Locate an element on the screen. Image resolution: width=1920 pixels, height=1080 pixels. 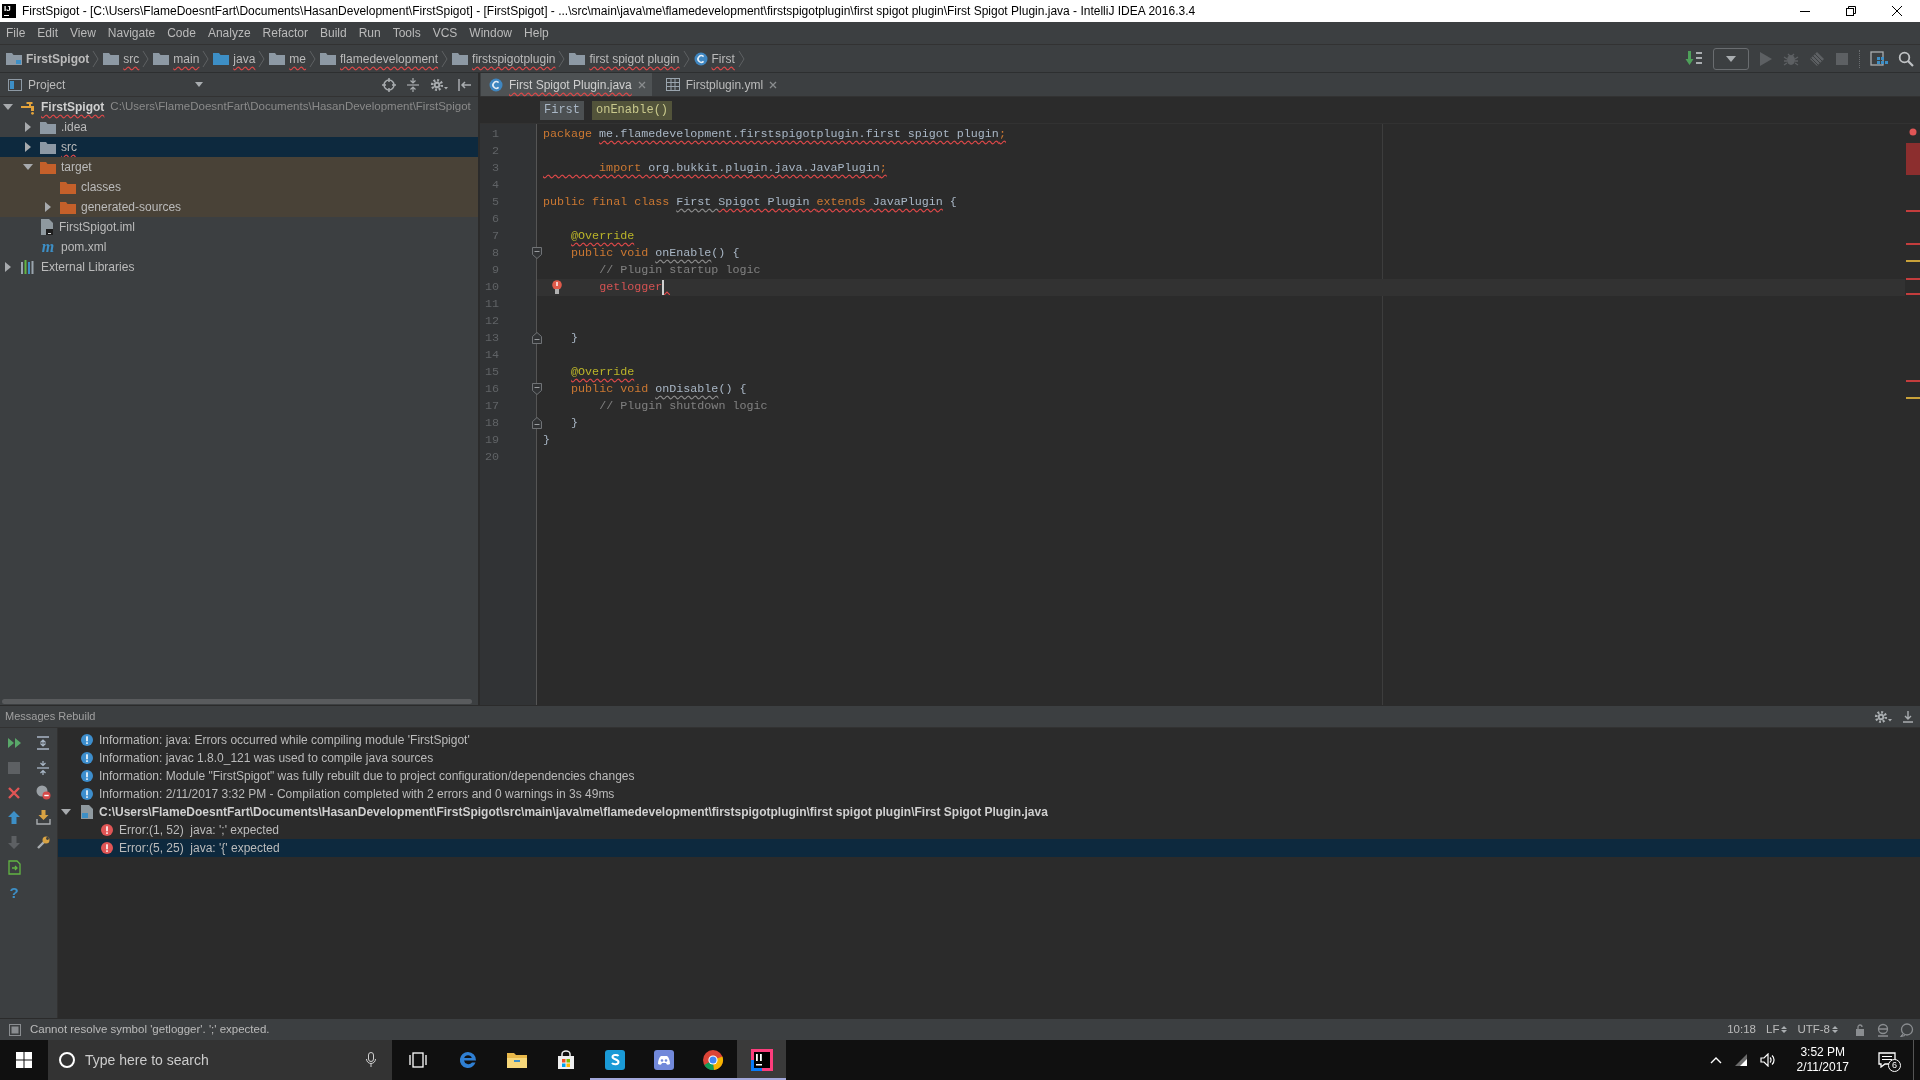
faucet-icon is located at coordinates (28, 107).